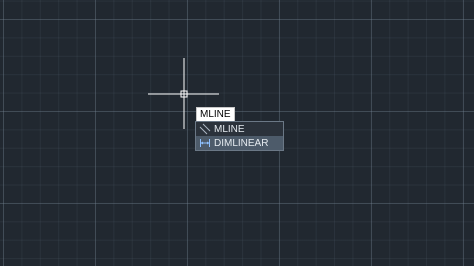 Image resolution: width=474 pixels, height=266 pixels. Describe the element at coordinates (205, 129) in the screenshot. I see `mline-icon` at that location.